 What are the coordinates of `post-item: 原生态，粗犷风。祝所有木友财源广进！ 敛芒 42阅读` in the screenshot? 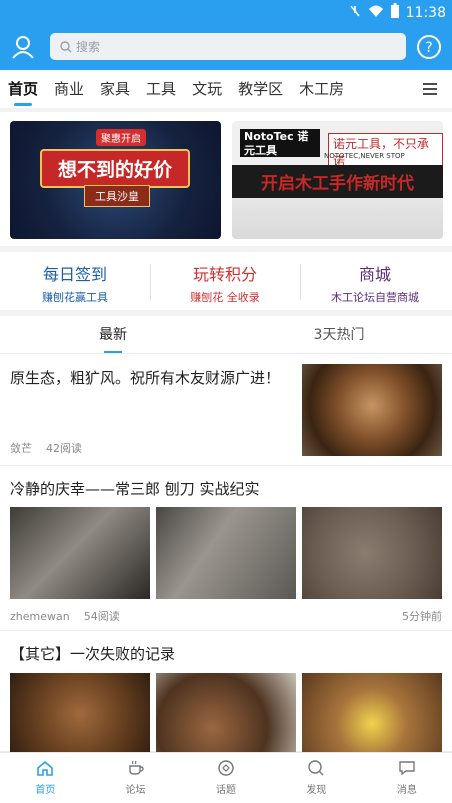 It's located at (226, 410).